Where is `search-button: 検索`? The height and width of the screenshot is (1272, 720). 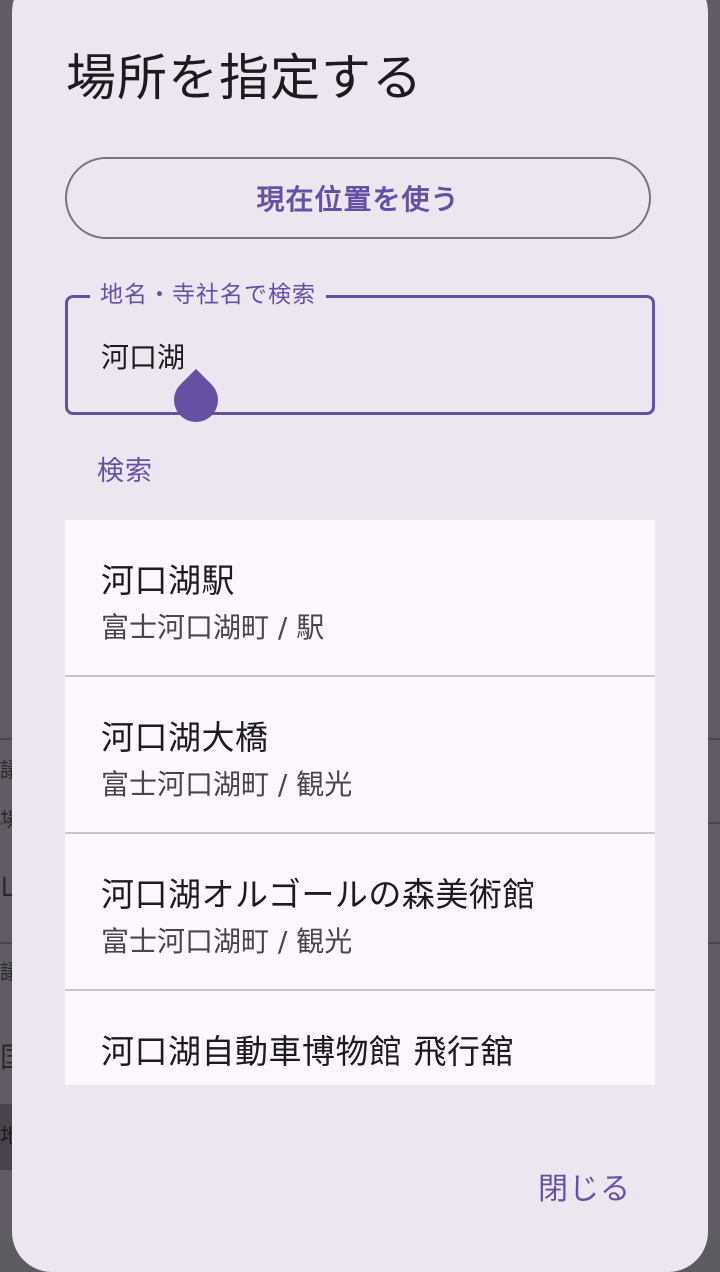 search-button: 検索 is located at coordinates (125, 472).